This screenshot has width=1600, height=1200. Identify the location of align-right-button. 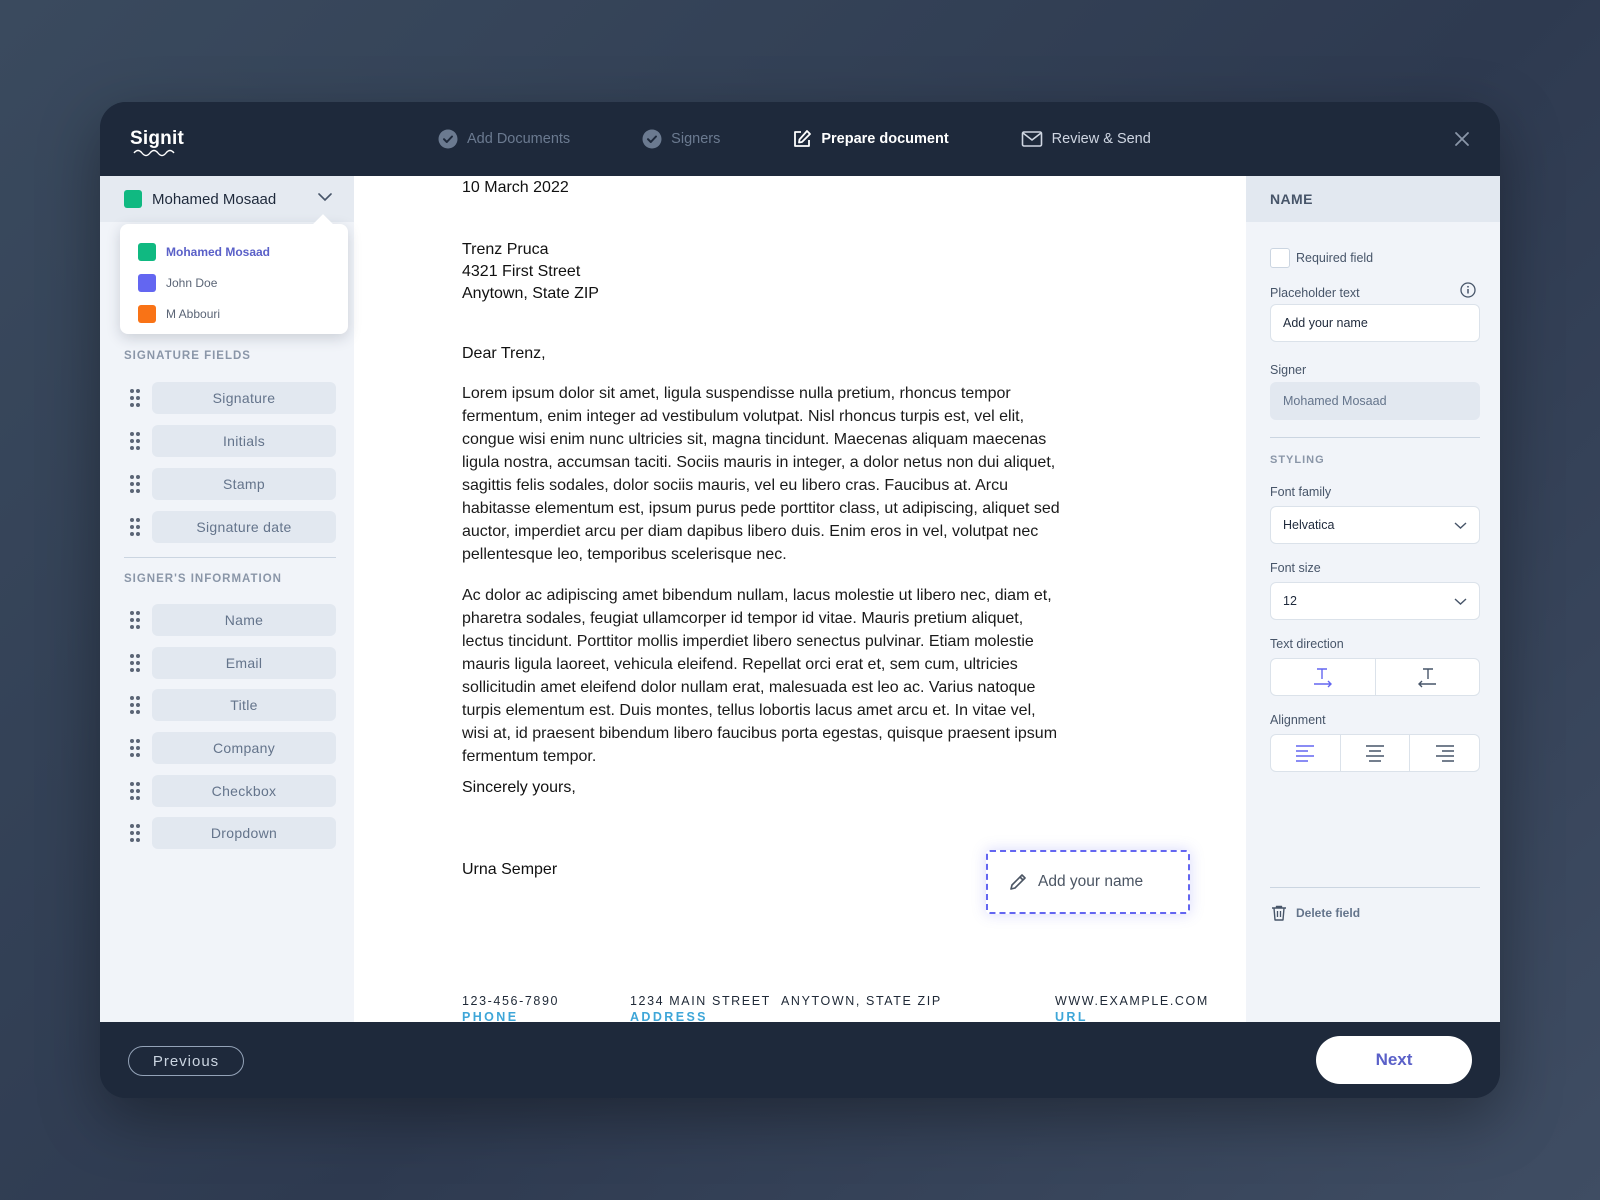
(1444, 753).